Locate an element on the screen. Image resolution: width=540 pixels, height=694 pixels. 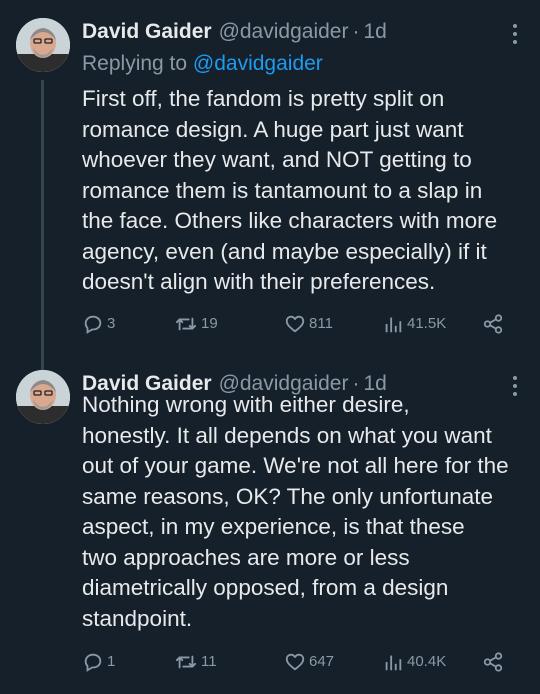
views-button: 40.4K is located at coordinates (414, 662).